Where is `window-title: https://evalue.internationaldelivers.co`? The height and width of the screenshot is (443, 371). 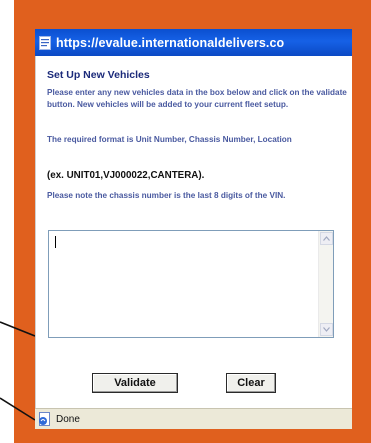
window-title: https://evalue.internationaldelivers.co is located at coordinates (170, 42).